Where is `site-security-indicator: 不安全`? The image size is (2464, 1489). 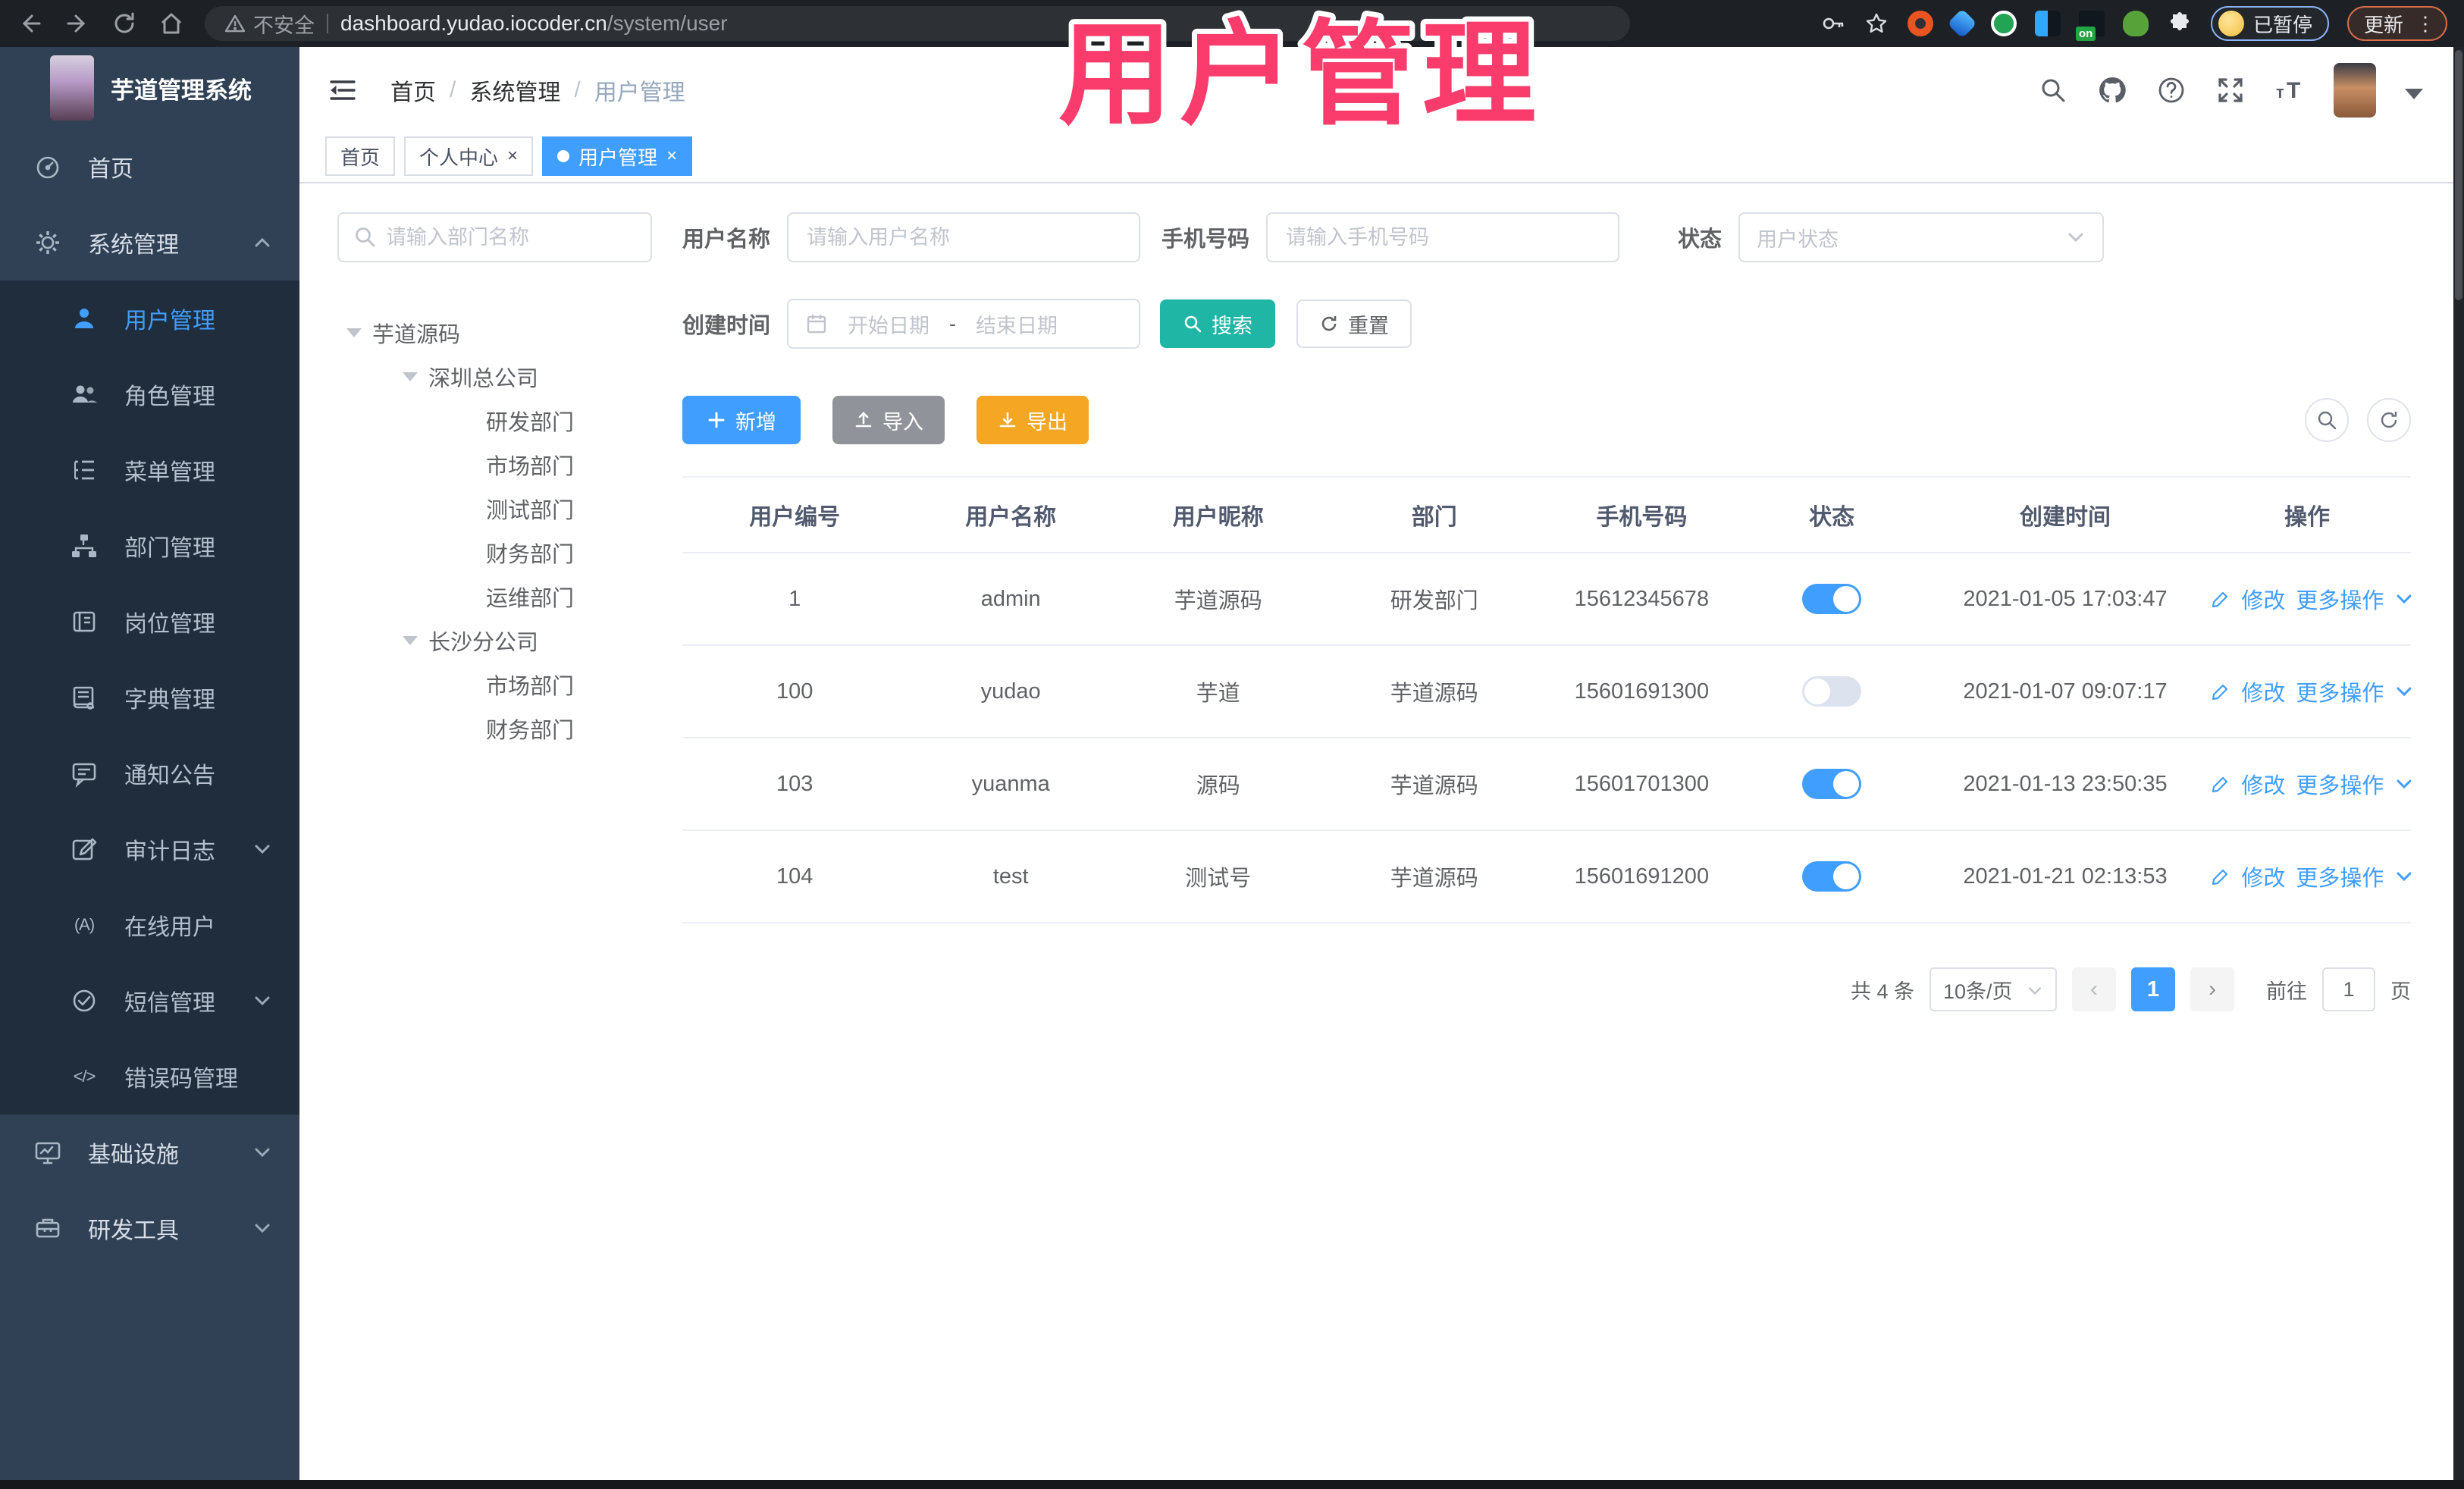
site-security-indicator: 不安全 is located at coordinates (269, 24).